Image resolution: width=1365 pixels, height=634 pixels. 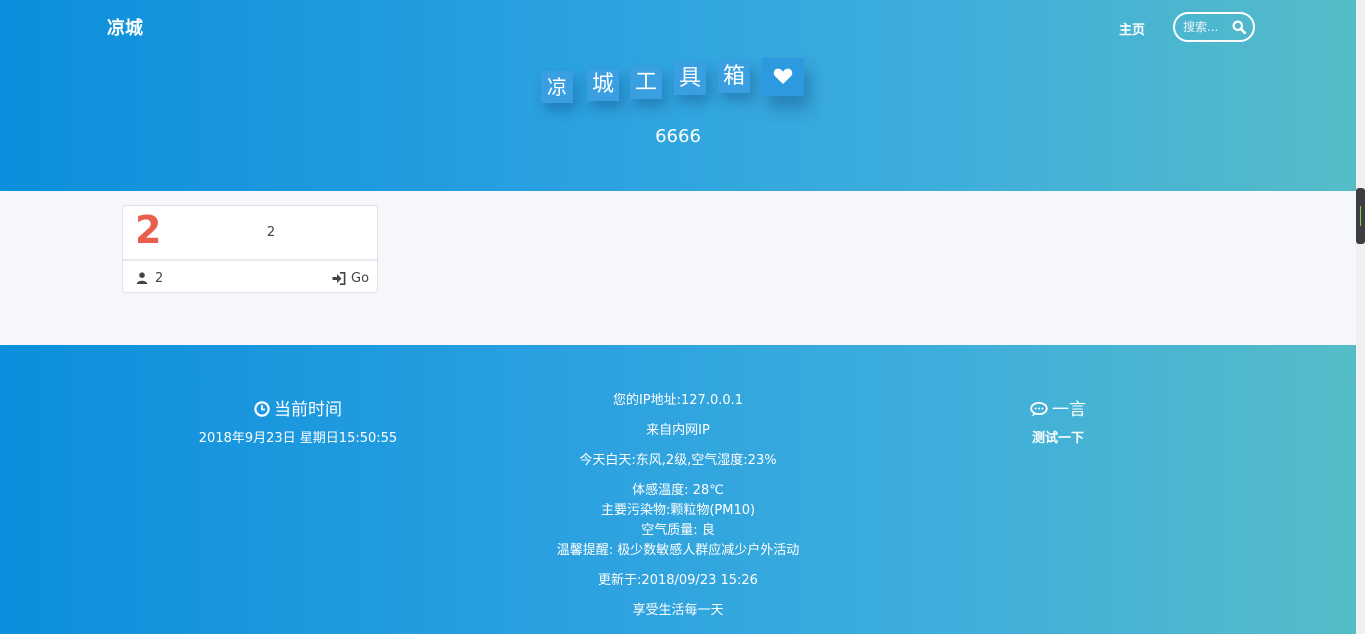 What do you see at coordinates (678, 580) in the screenshot?
I see `weather-updated: 更新于:2018/09/23 15:26` at bounding box center [678, 580].